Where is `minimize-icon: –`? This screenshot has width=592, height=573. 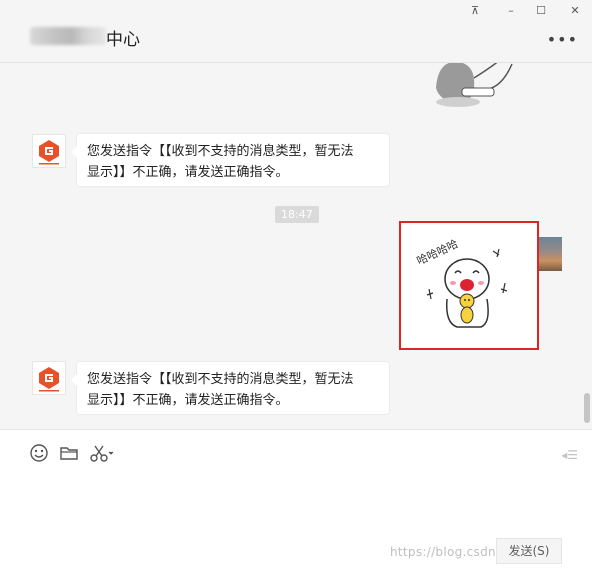 minimize-icon: – is located at coordinates (511, 10).